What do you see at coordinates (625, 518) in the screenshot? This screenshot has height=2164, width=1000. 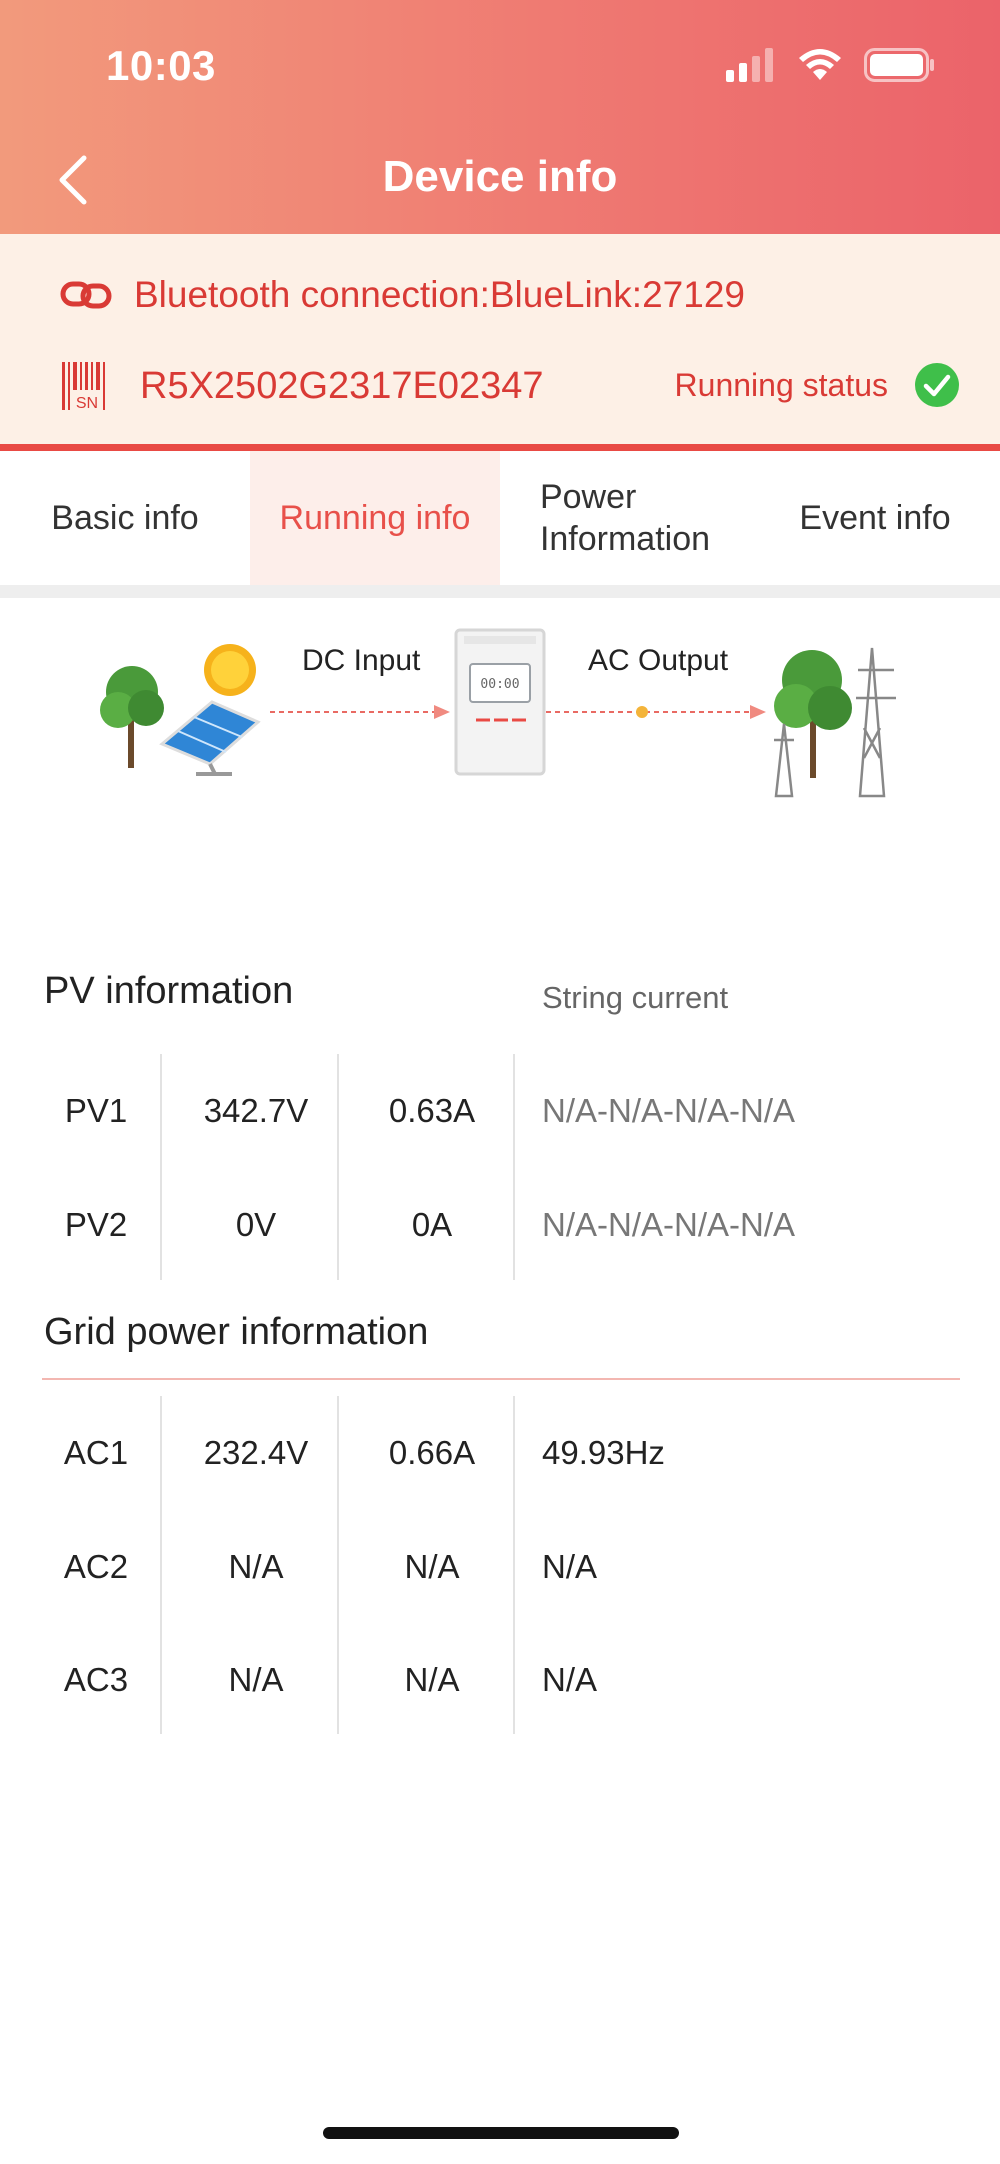 I see `tab-power-information: Power Information` at bounding box center [625, 518].